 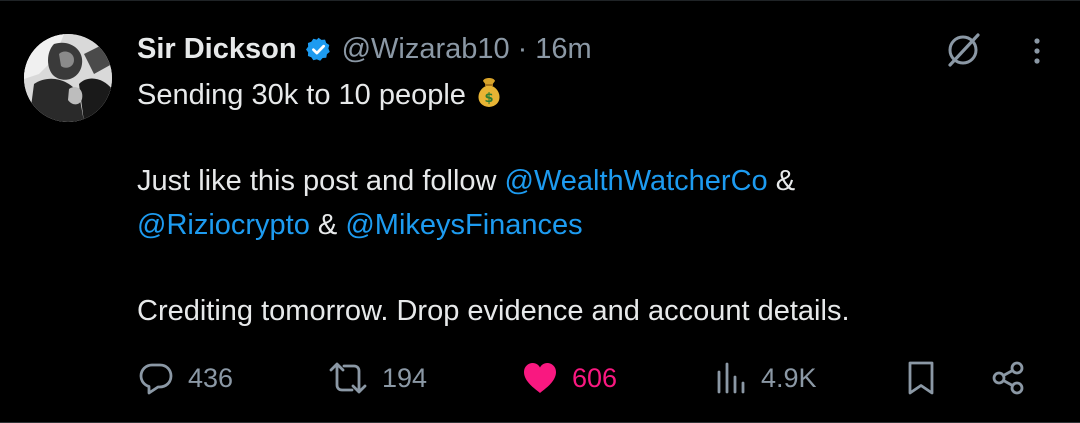 I want to click on avatar-image, so click(x=68, y=78).